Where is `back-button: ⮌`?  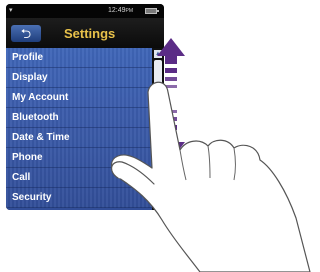
back-button: ⮌ is located at coordinates (26, 33).